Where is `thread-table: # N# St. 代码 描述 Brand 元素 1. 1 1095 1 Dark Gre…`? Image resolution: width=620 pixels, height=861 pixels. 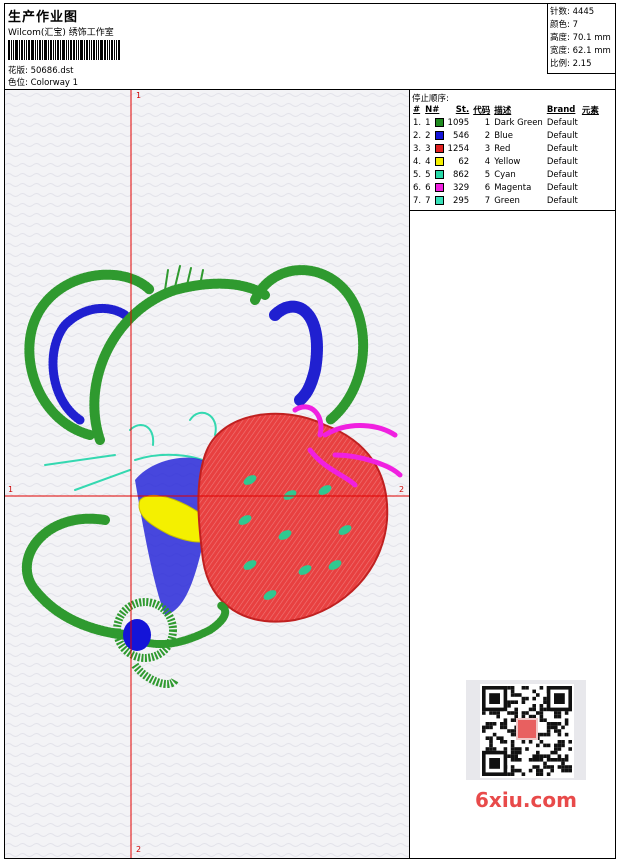
thread-table: # N# St. 代码 描述 Brand 元素 1. 1 1095 1 Dark Gre… is located at coordinates (506, 155).